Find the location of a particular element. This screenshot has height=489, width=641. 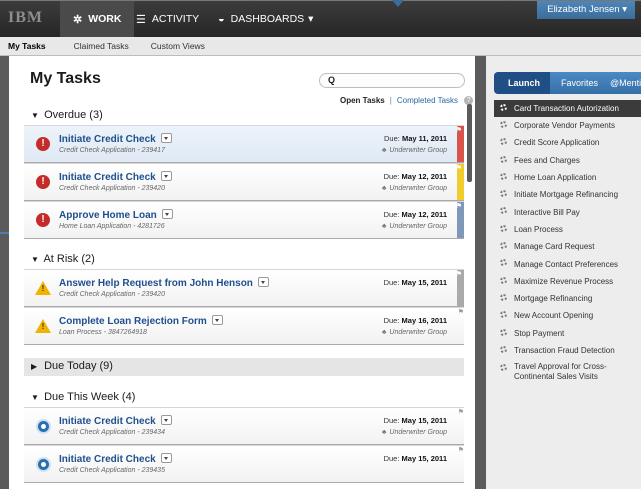

task-subtitle: Loan Process - 3847264918 is located at coordinates (103, 332).